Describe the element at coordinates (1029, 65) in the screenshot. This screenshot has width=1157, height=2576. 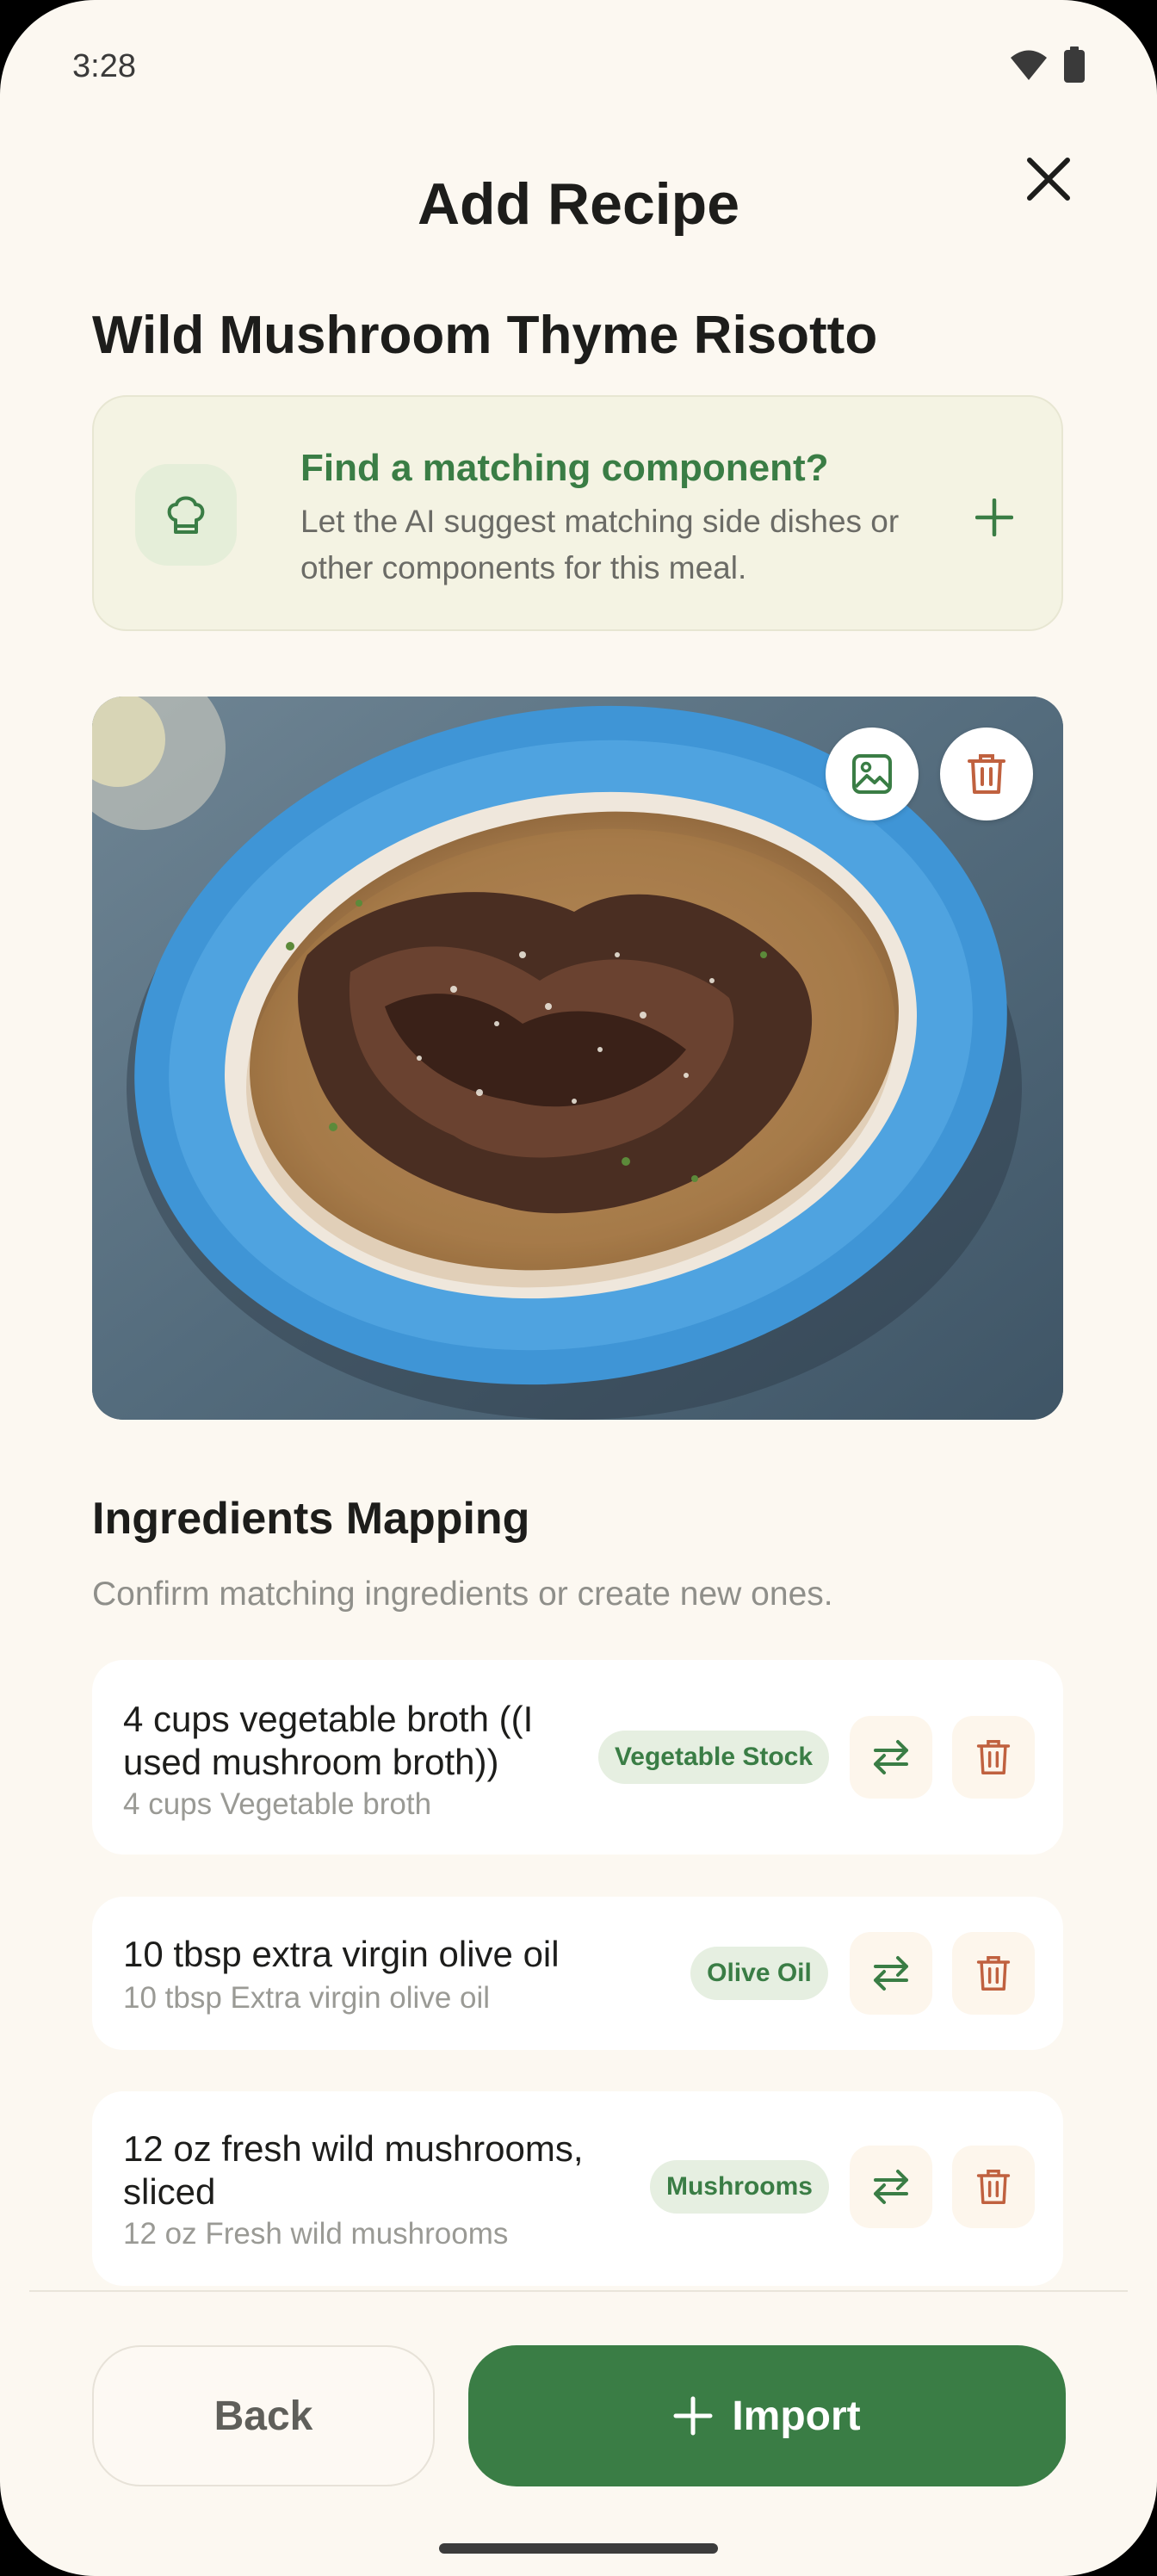
I see `wifi-icon` at that location.